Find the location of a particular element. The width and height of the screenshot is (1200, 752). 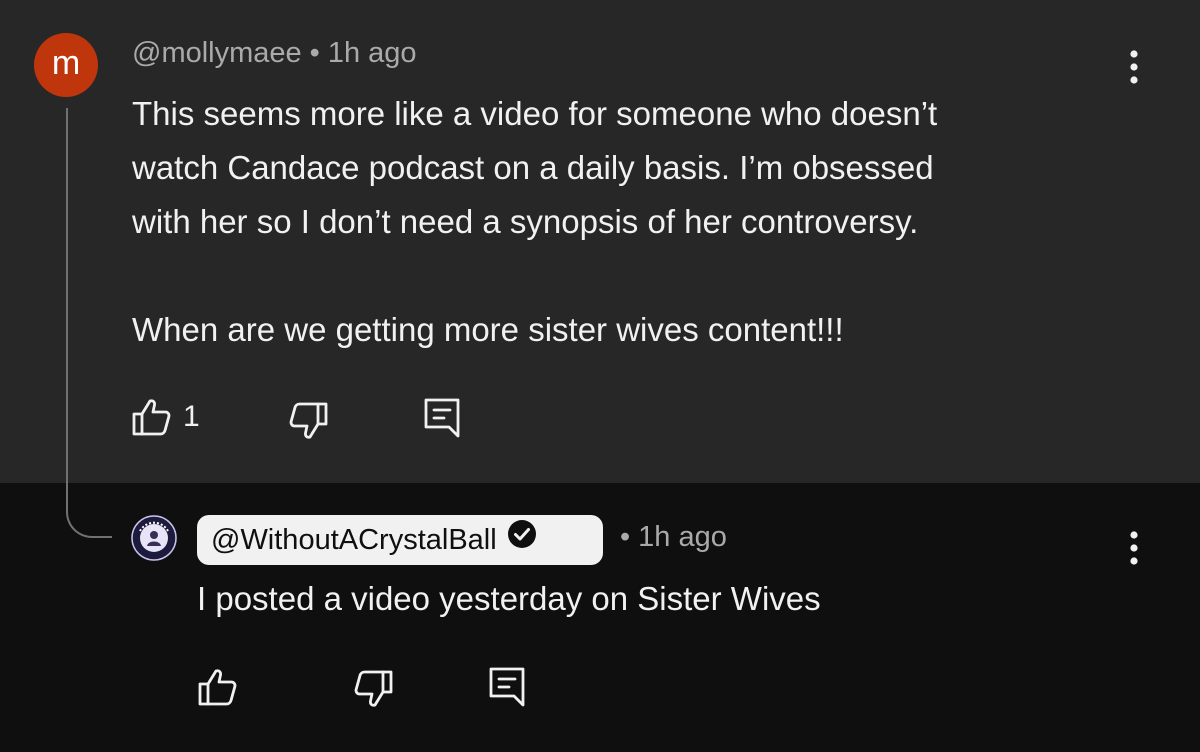

channel-handle-chip: @WithoutACrystalBall is located at coordinates (400, 540).